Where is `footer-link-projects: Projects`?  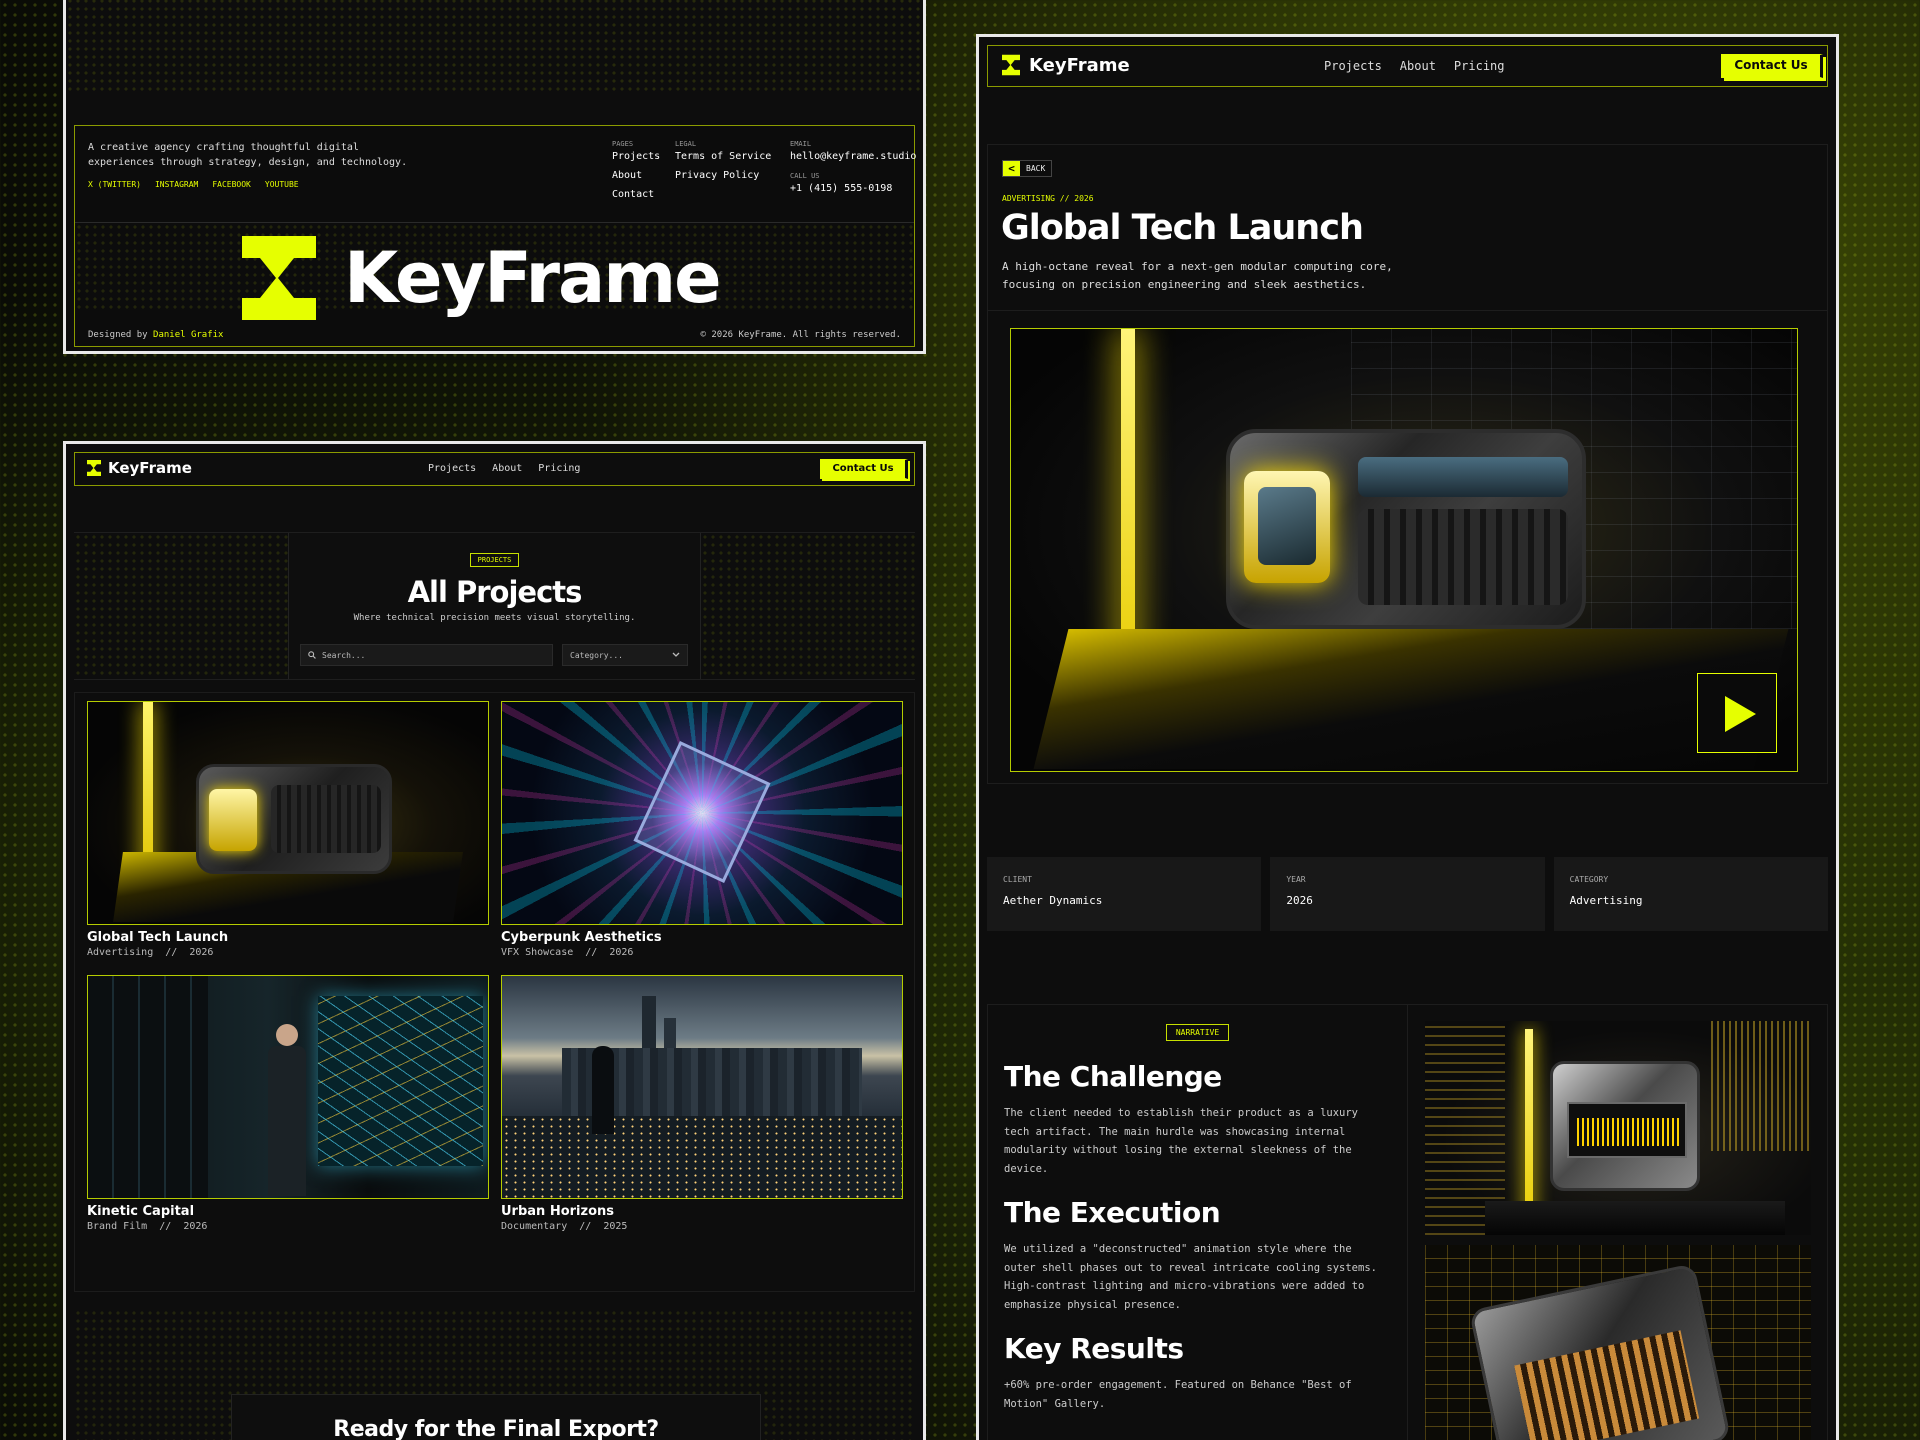 footer-link-projects: Projects is located at coordinates (636, 156).